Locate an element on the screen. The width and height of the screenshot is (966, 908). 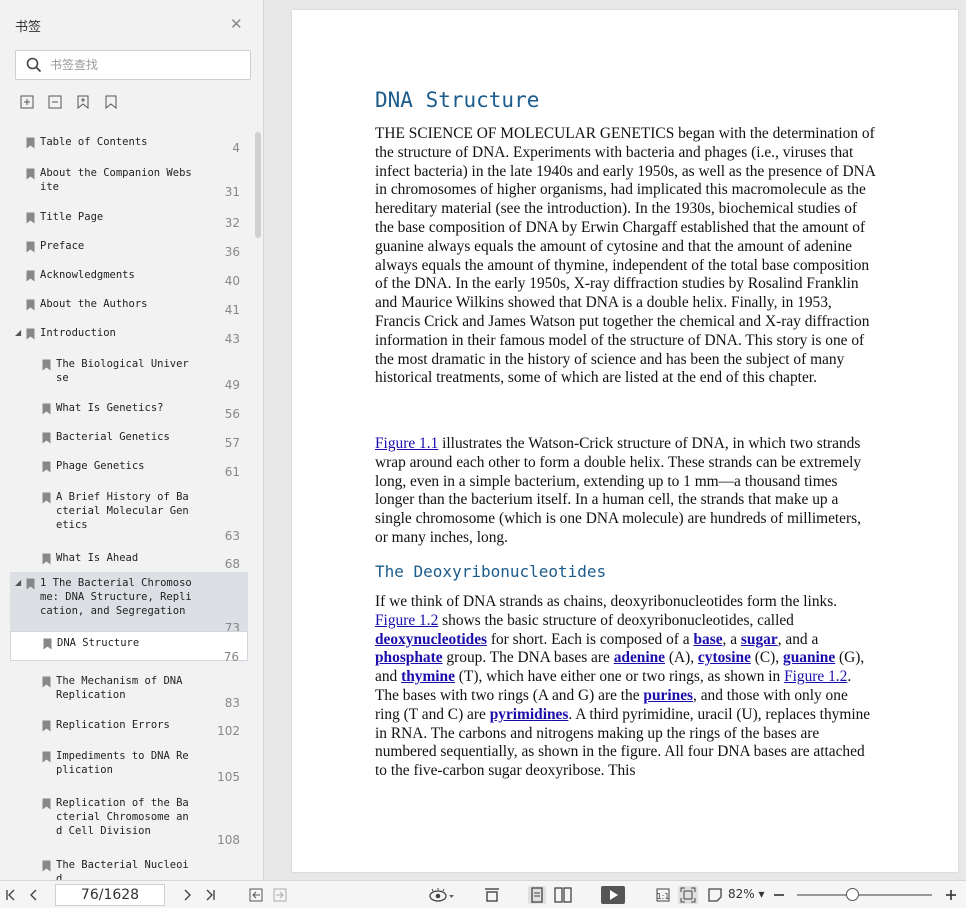
paragraph-text: for short. Each is composed of a is located at coordinates (590, 639).